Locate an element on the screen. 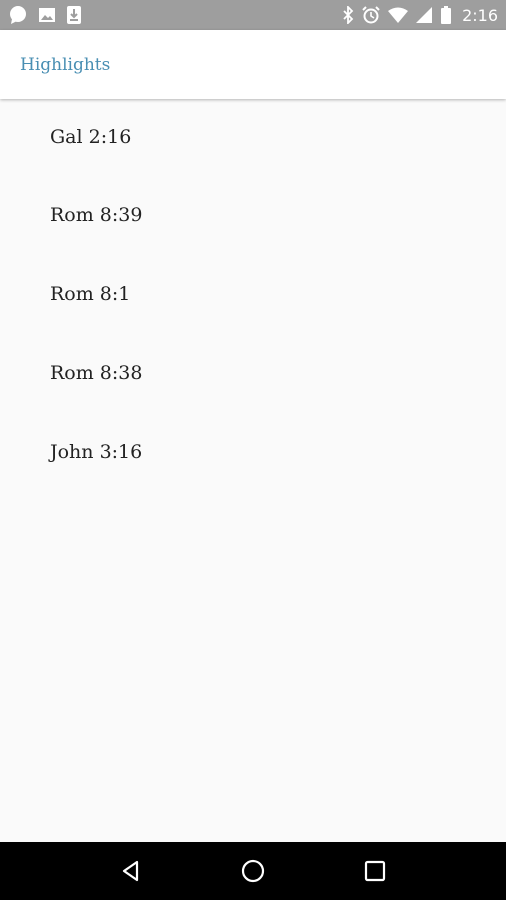 The height and width of the screenshot is (900, 506). battery-icon is located at coordinates (446, 15).